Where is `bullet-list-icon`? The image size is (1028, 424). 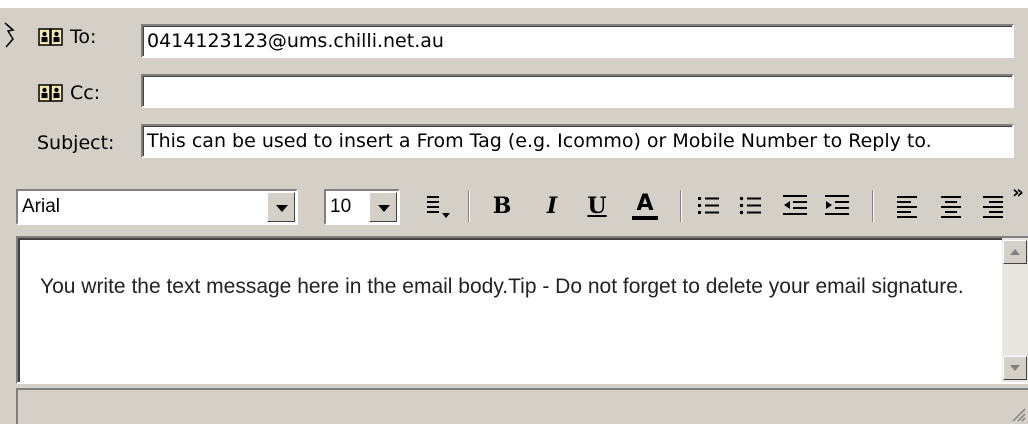 bullet-list-icon is located at coordinates (750, 205).